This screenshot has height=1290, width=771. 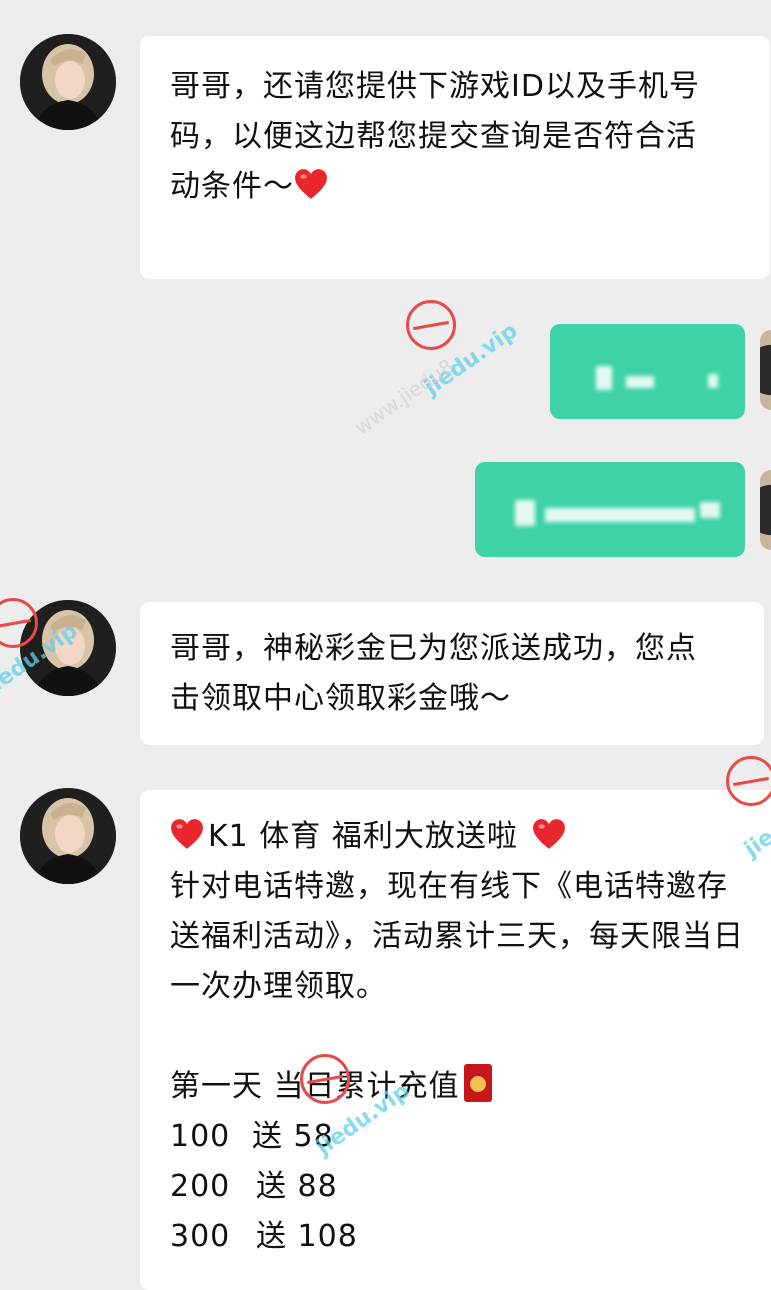 I want to click on message-line: 击领取中心领取彩金哦～, so click(x=340, y=698).